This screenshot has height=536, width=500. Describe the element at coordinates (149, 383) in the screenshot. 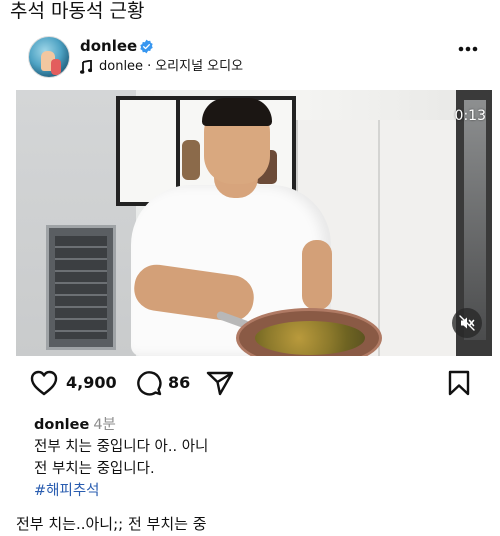

I see `comment-icon` at that location.